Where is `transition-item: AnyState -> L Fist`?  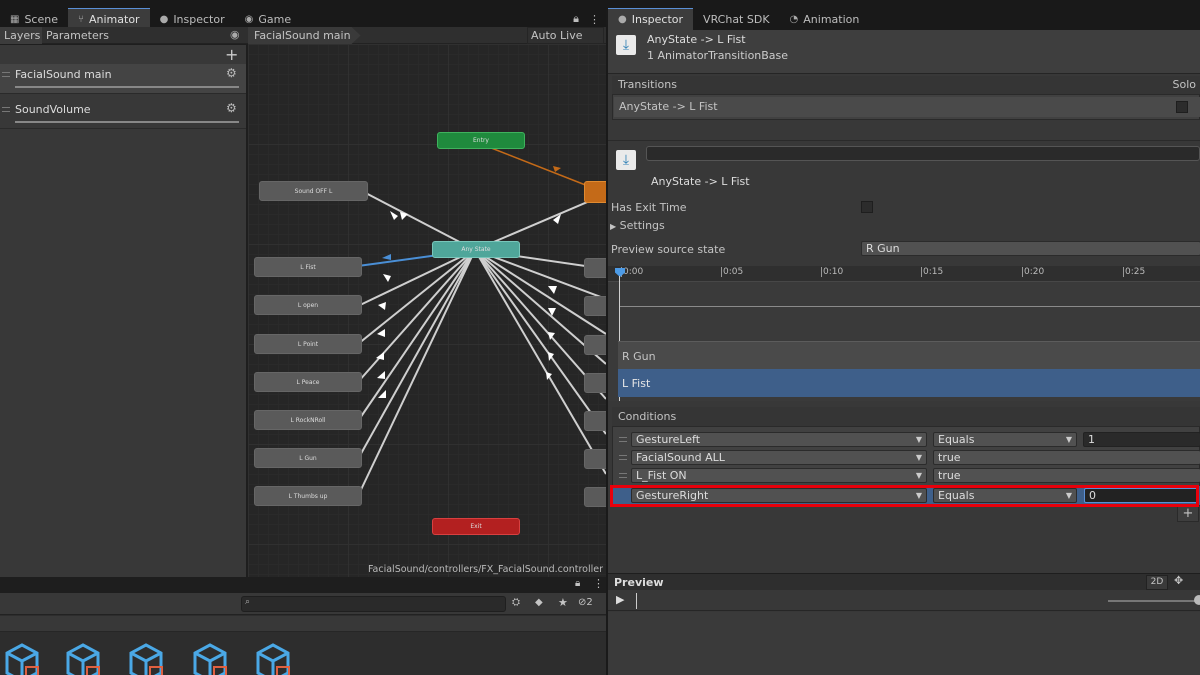
transition-item: AnyState -> L Fist is located at coordinates (907, 107).